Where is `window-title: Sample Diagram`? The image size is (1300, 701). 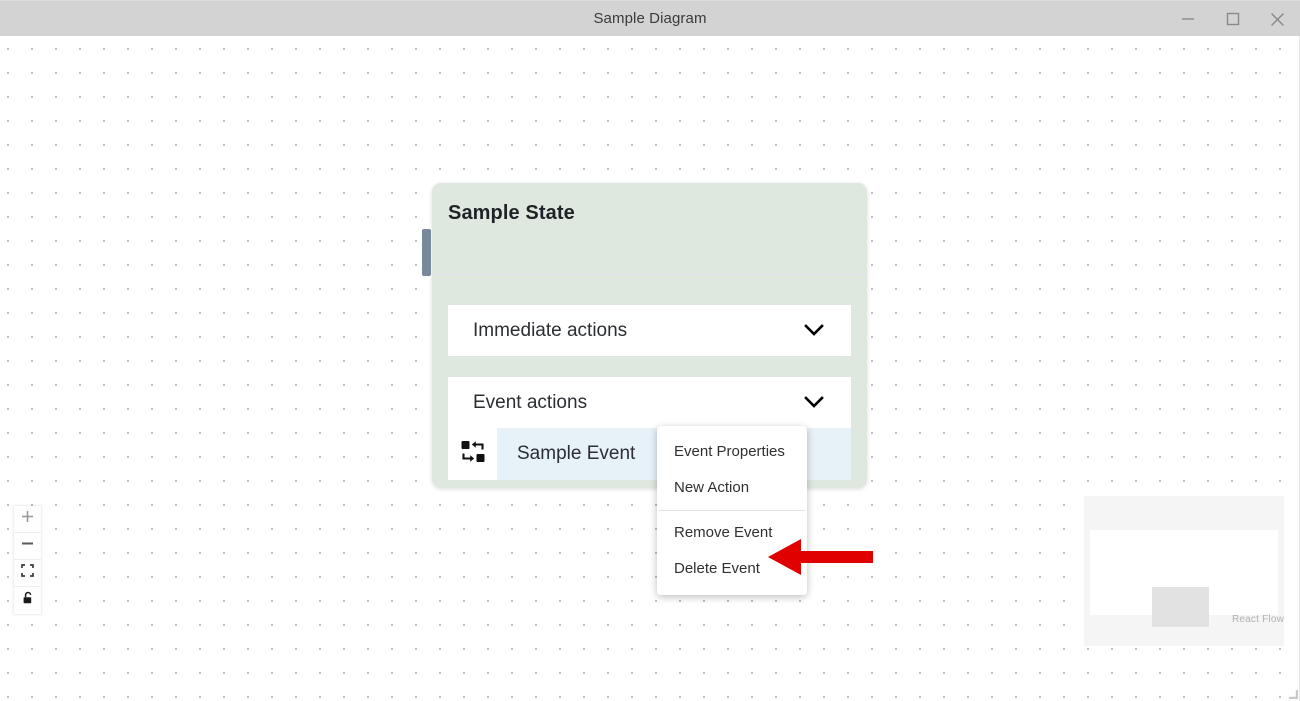 window-title: Sample Diagram is located at coordinates (650, 18).